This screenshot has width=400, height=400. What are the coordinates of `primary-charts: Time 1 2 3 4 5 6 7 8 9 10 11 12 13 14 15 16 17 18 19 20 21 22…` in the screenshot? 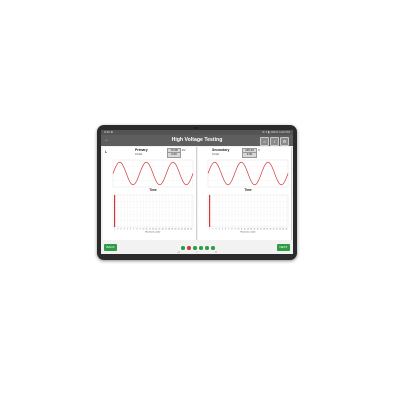 It's located at (153, 196).